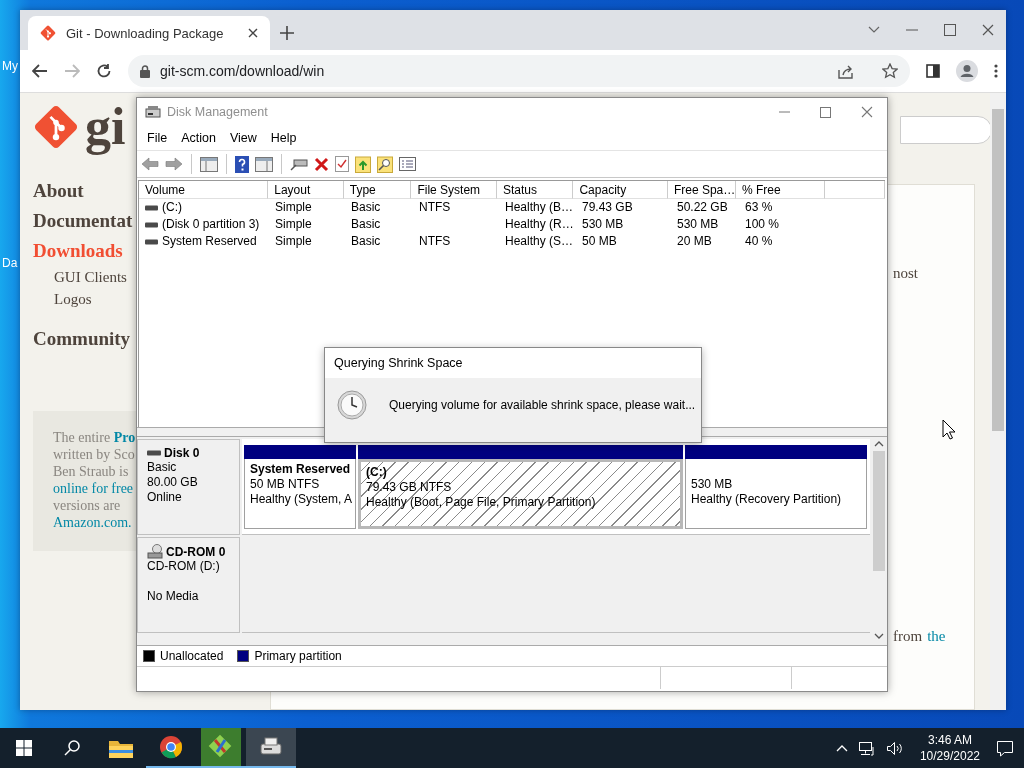 The image size is (1024, 768). I want to click on notification-icon, so click(1005, 748).